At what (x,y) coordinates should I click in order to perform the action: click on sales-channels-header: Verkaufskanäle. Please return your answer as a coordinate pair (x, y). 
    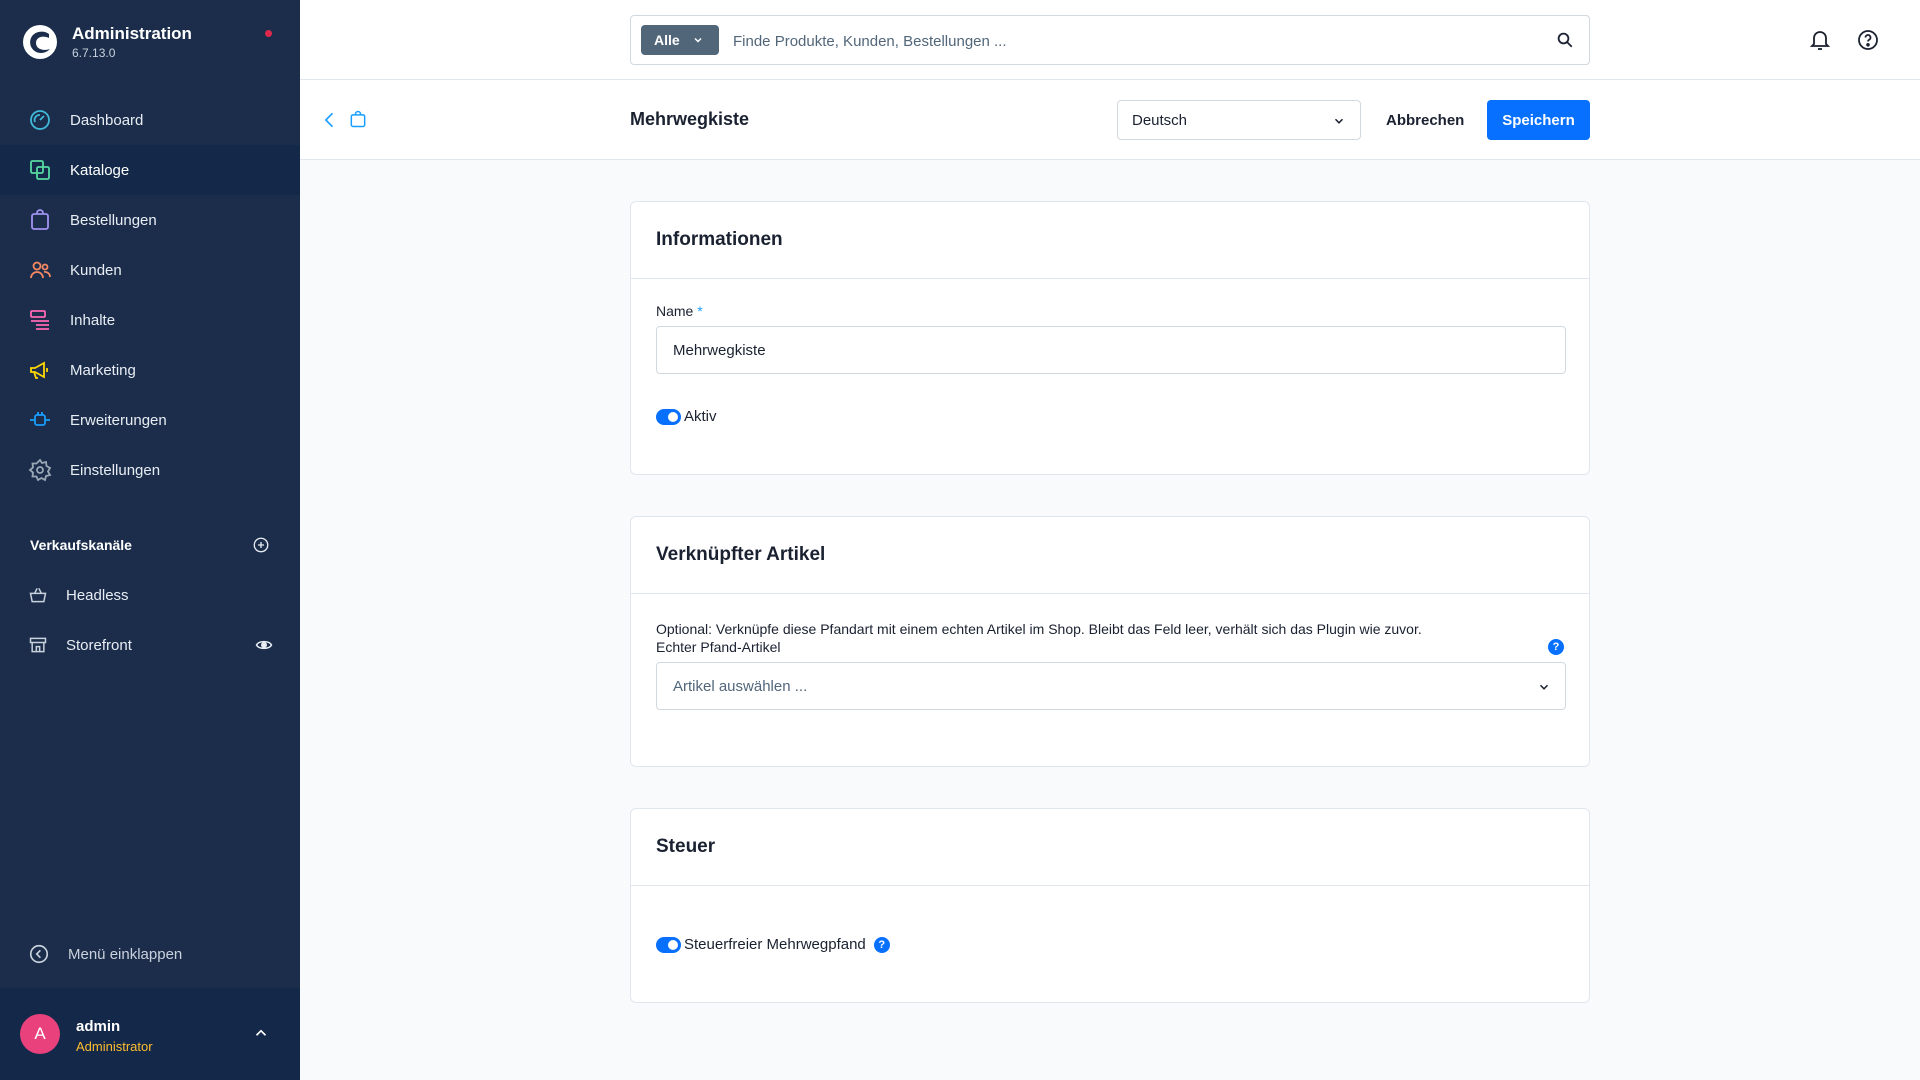
    Looking at the image, I should click on (150, 545).